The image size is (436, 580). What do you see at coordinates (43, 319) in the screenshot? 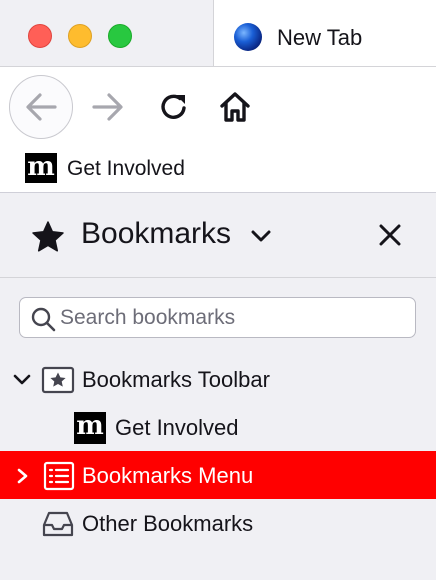
I see `search-icon` at bounding box center [43, 319].